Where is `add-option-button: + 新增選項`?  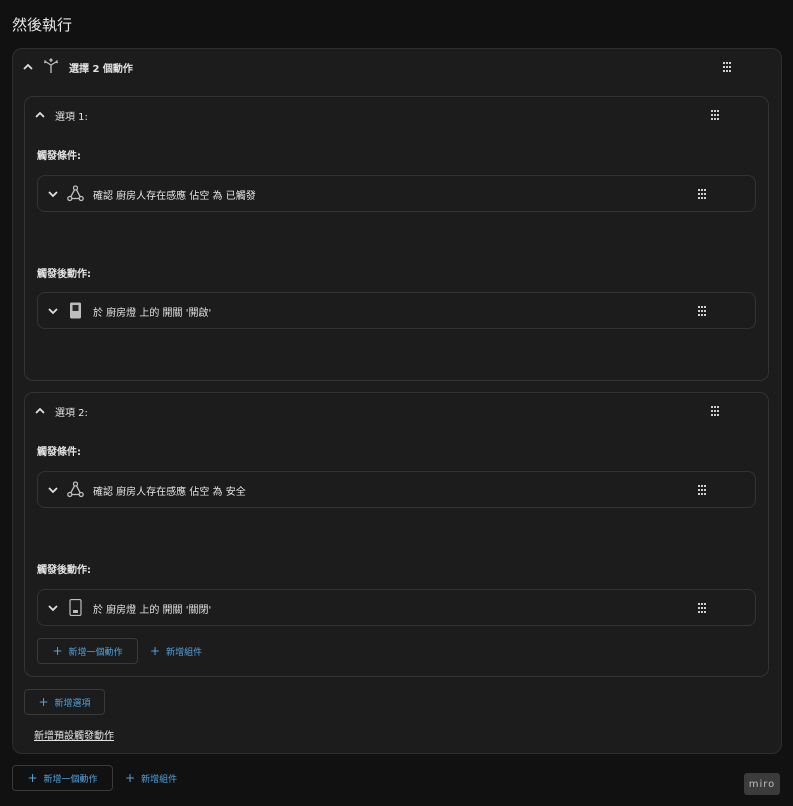 add-option-button: + 新增選項 is located at coordinates (64, 702).